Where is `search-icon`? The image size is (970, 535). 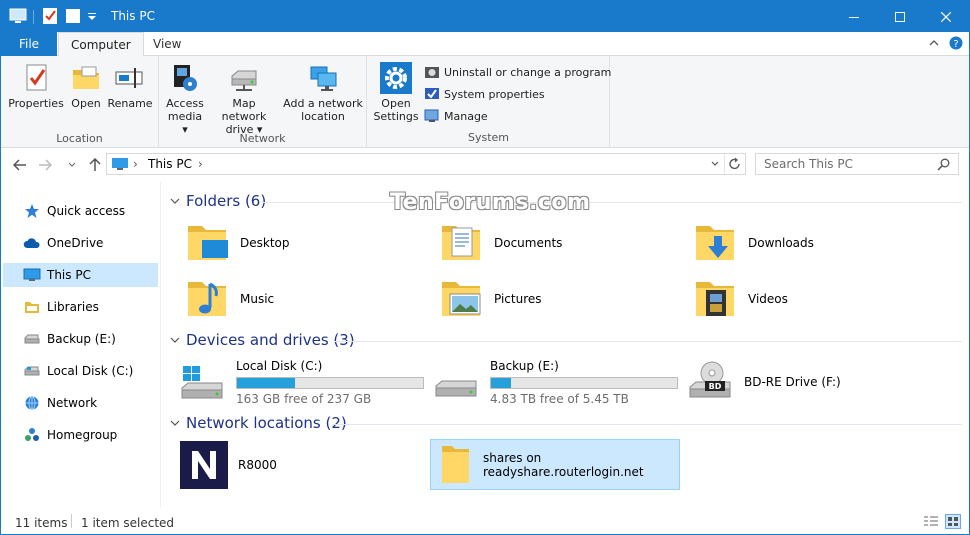 search-icon is located at coordinates (943, 164).